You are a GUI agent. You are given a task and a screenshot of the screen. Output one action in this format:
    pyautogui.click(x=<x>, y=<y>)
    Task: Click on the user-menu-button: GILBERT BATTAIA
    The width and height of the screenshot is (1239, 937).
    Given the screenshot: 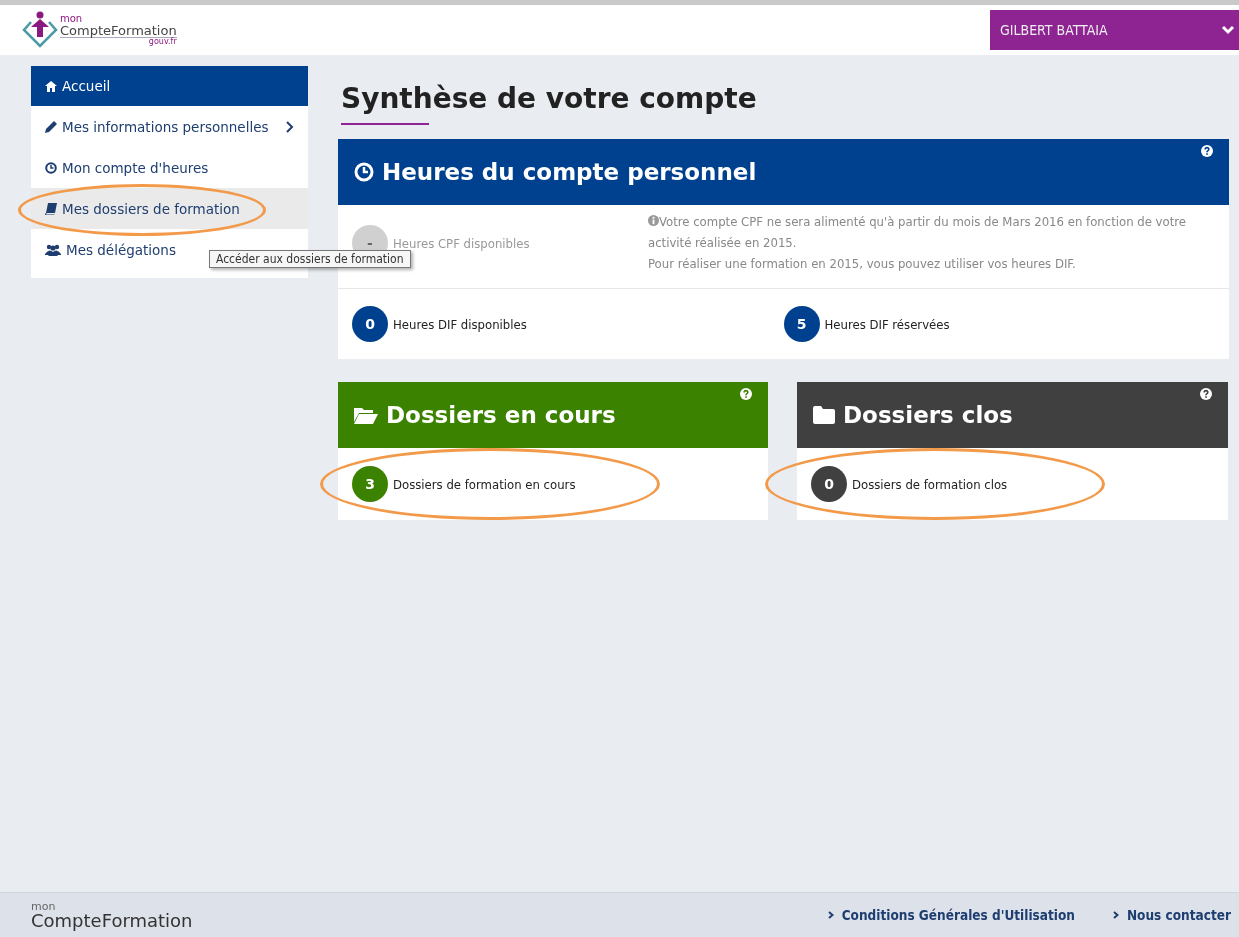 What is the action you would take?
    pyautogui.click(x=1114, y=30)
    